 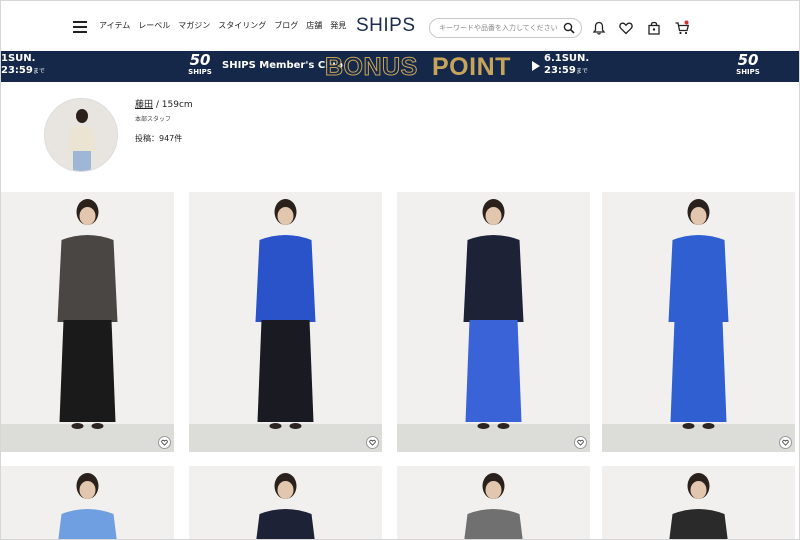 I want to click on staff-name-height: 藤田 / 159cm, so click(x=164, y=103).